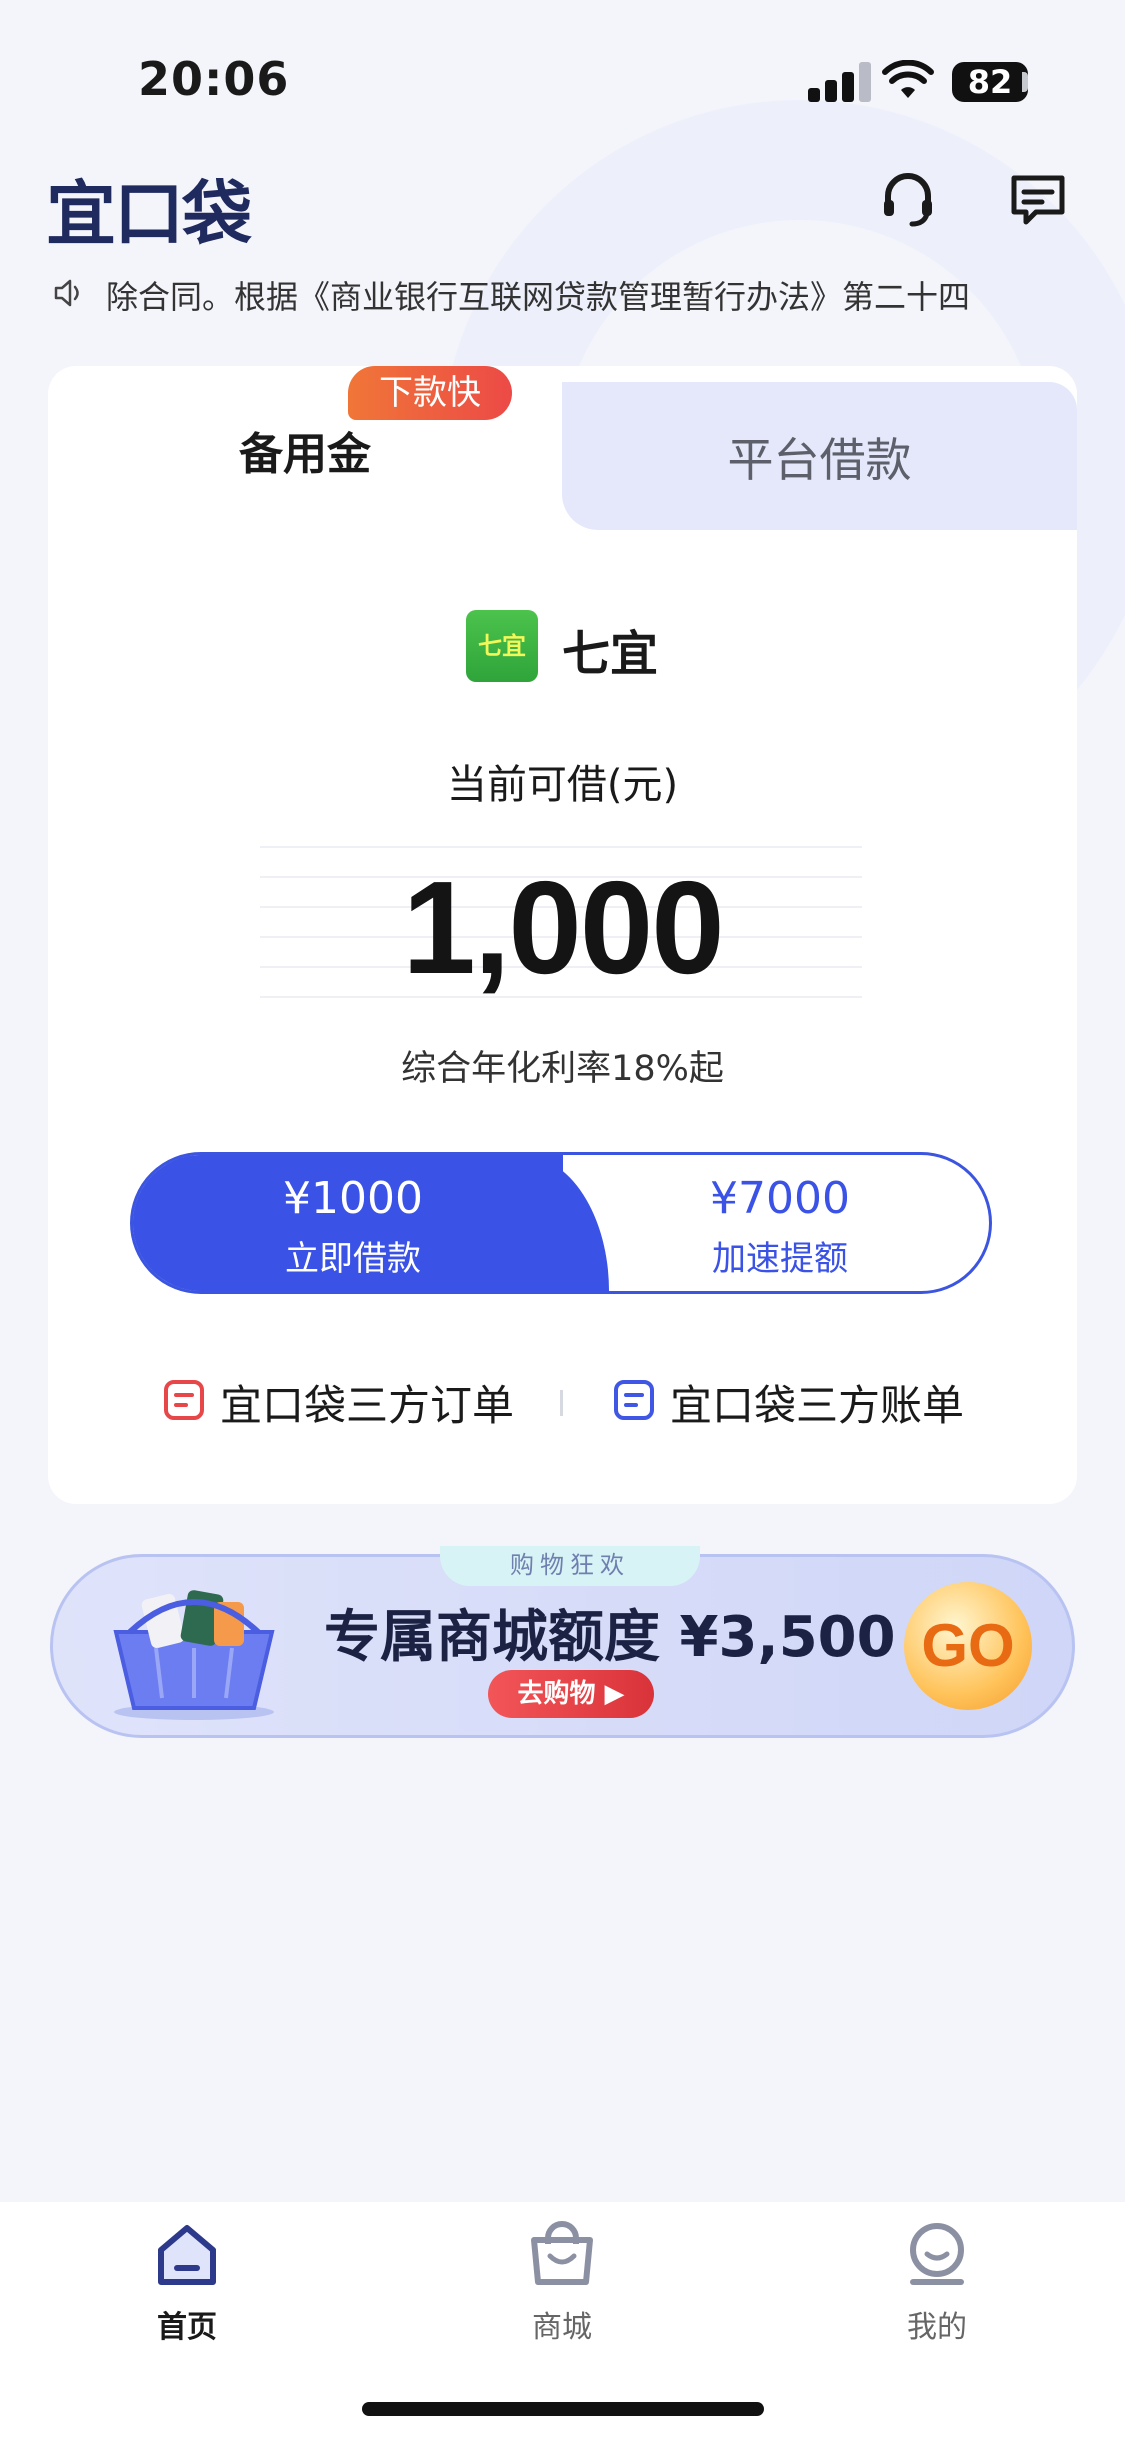 Image resolution: width=1125 pixels, height=2439 pixels. Describe the element at coordinates (571, 1694) in the screenshot. I see `go-shopping-button: 去购物 ▶` at that location.